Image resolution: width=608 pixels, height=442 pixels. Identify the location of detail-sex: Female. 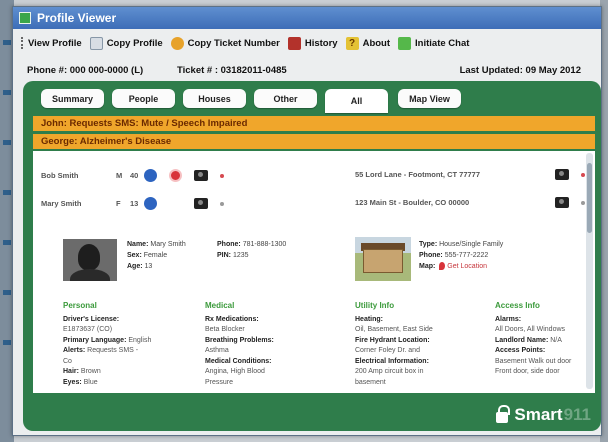
(155, 255).